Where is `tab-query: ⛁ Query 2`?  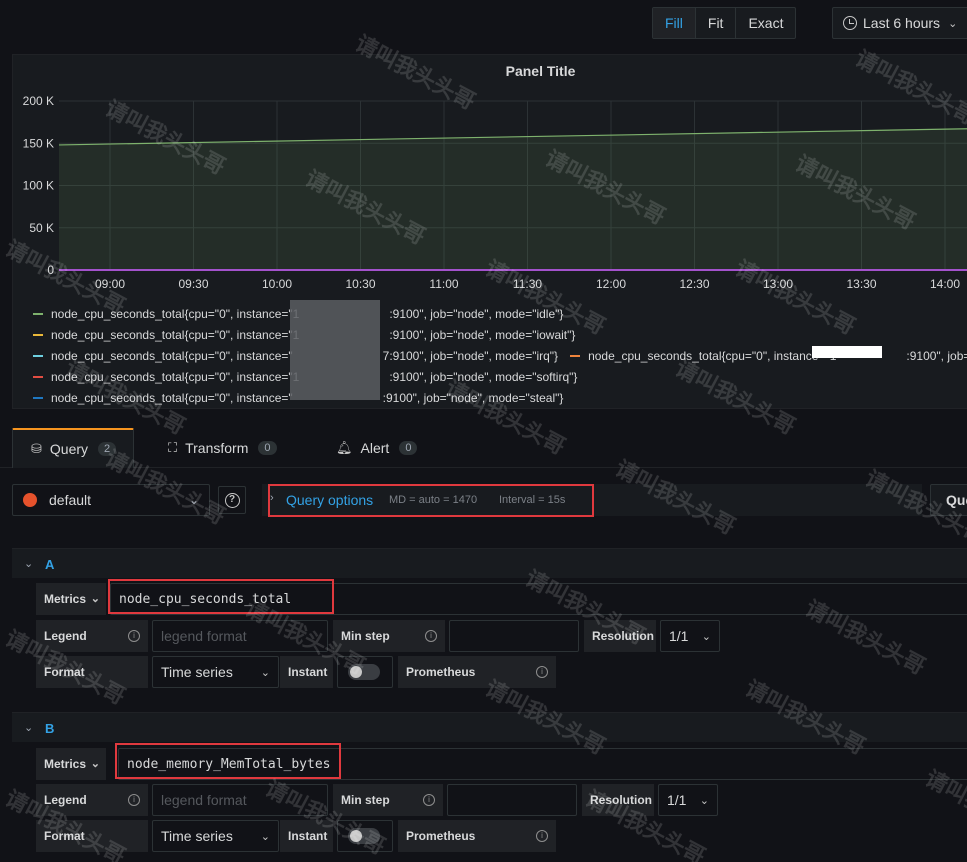 tab-query: ⛁ Query 2 is located at coordinates (73, 448).